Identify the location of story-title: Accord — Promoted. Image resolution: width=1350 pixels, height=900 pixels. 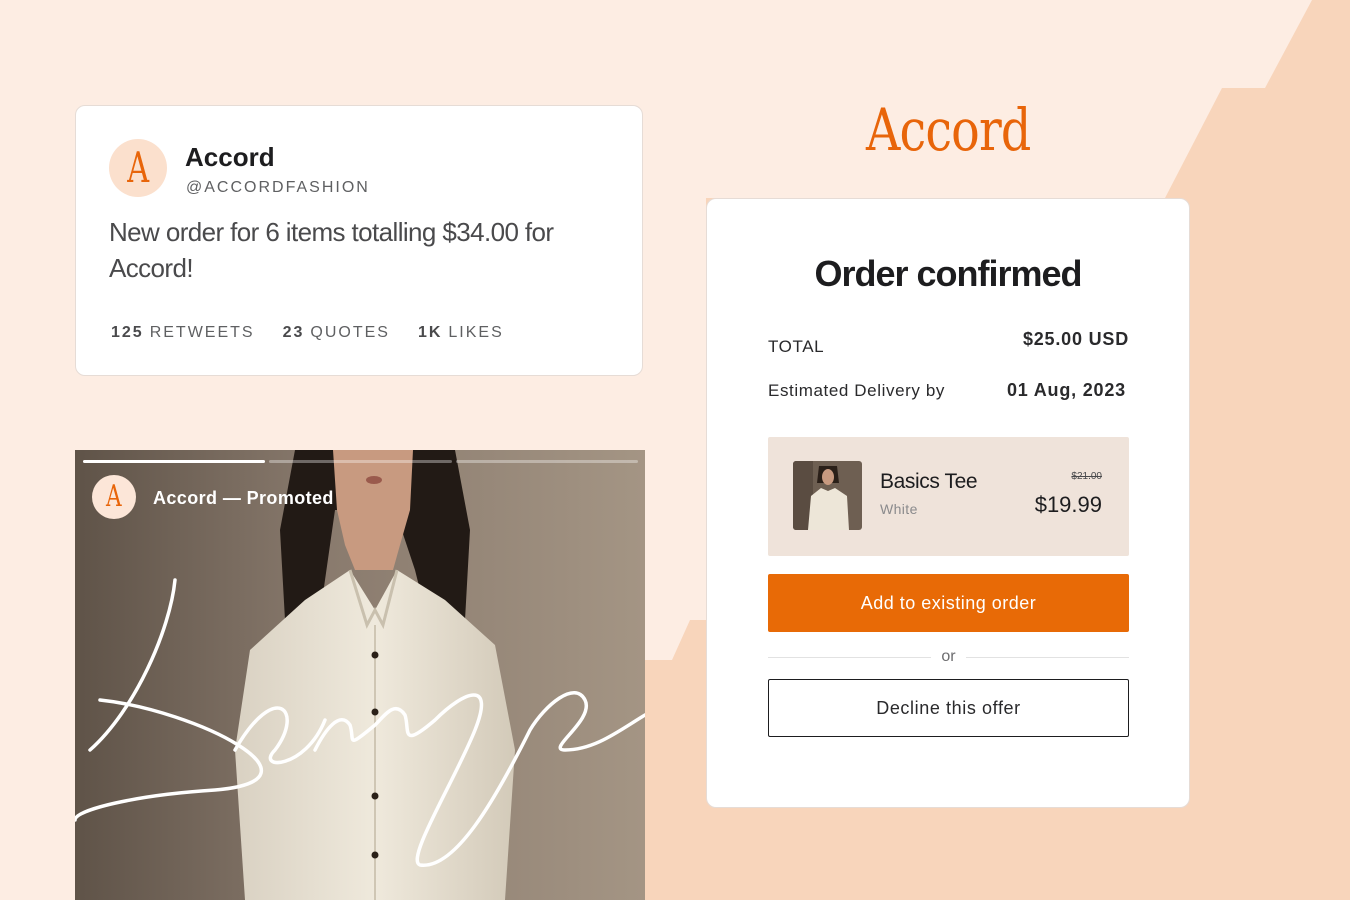
(243, 498).